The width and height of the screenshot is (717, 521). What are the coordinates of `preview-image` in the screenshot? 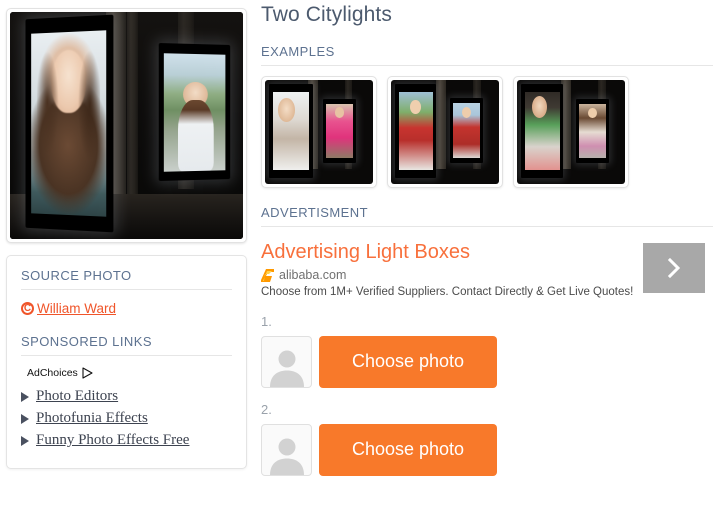 It's located at (126, 125).